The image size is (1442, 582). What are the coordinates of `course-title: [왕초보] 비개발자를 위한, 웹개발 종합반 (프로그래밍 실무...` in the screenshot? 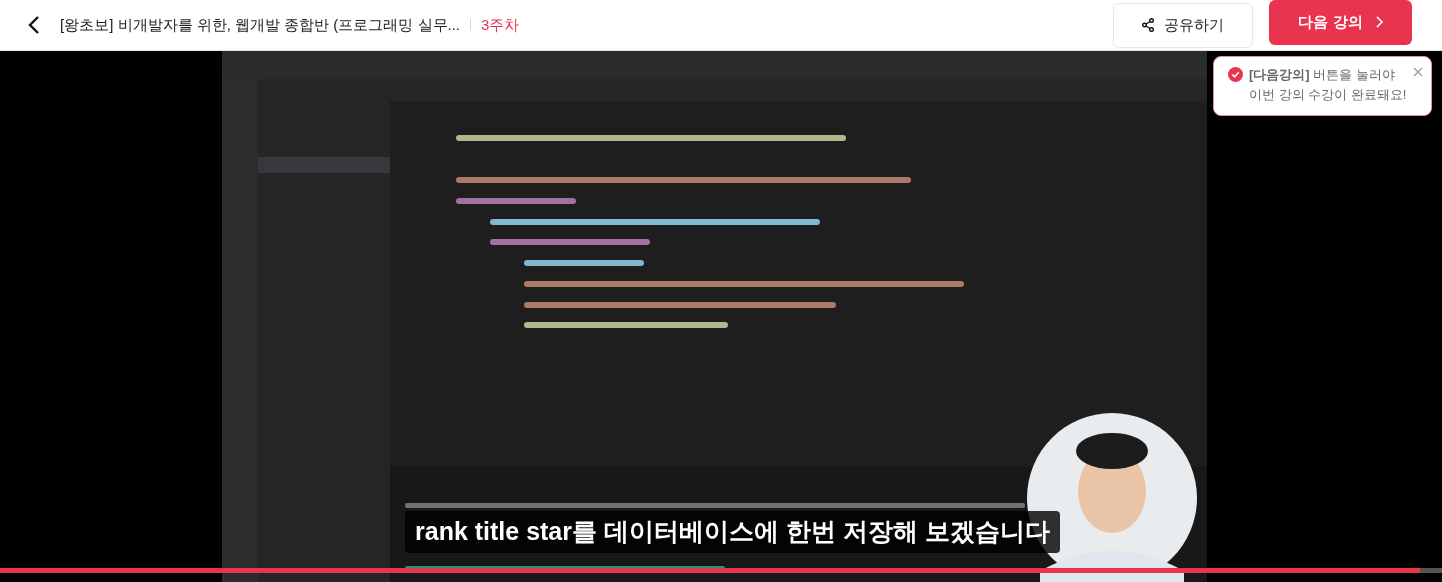 It's located at (260, 24).